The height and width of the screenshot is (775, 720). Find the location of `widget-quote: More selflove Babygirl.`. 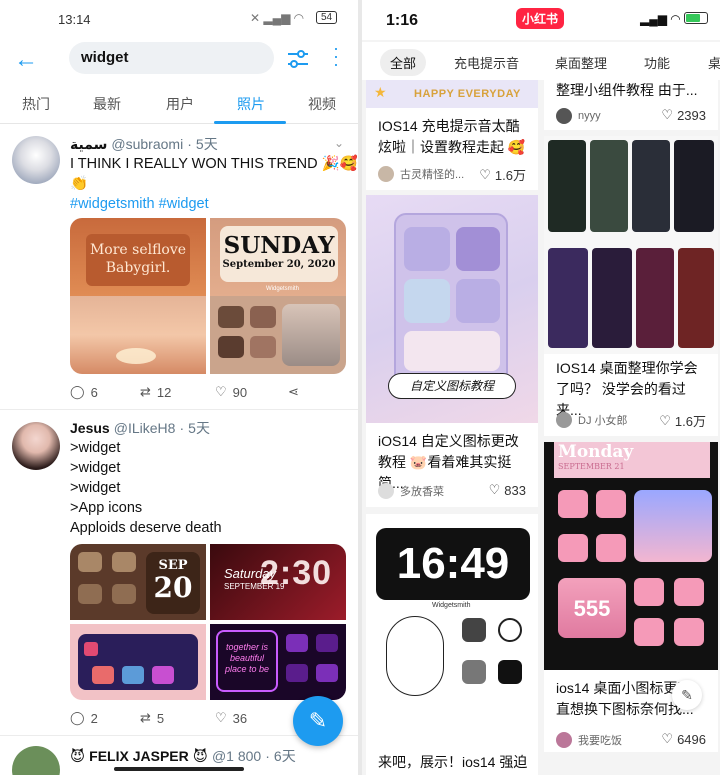

widget-quote: More selflove Babygirl. is located at coordinates (138, 260).